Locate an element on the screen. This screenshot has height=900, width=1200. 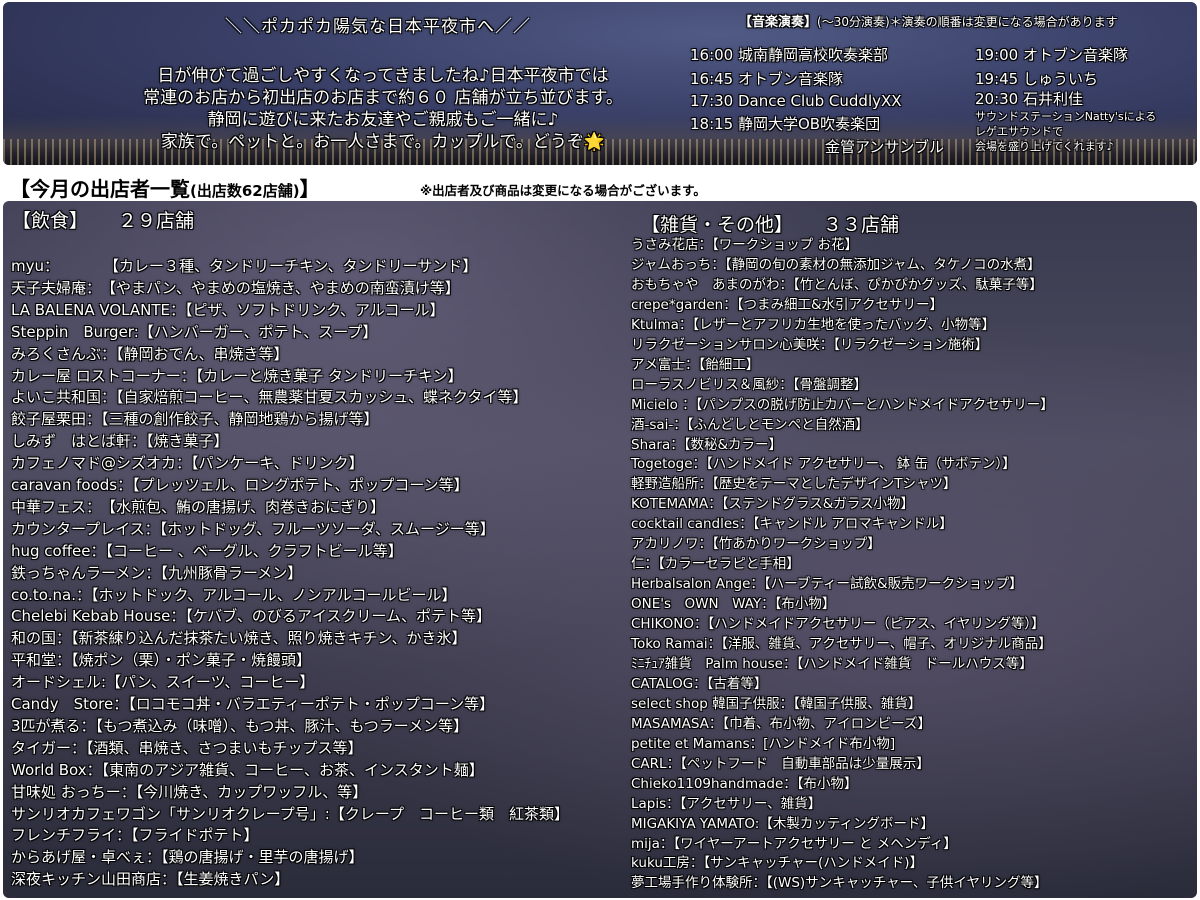
intro-line: 家族で。ペットと。お一人さまで。カップルで。どうぞ🌟 is located at coordinates (383, 142).